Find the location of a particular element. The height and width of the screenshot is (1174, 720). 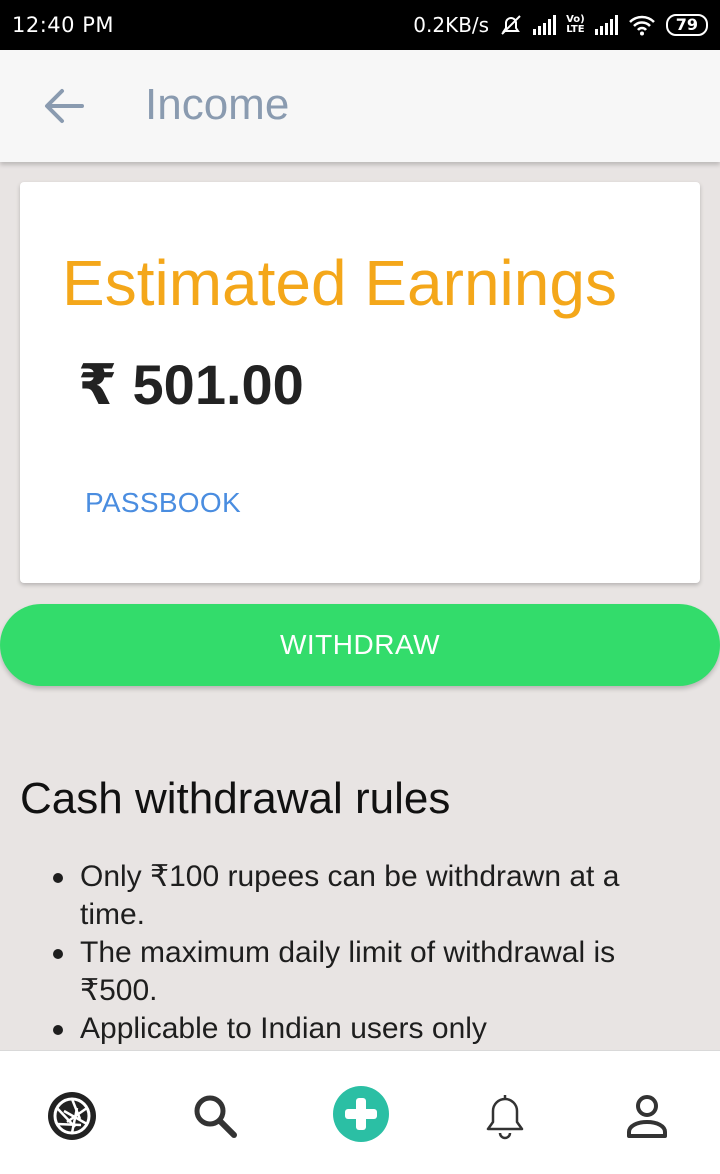

status-bar: 12:40 PM 0.2KB/s Vo) LTE 79 is located at coordinates (360, 25).